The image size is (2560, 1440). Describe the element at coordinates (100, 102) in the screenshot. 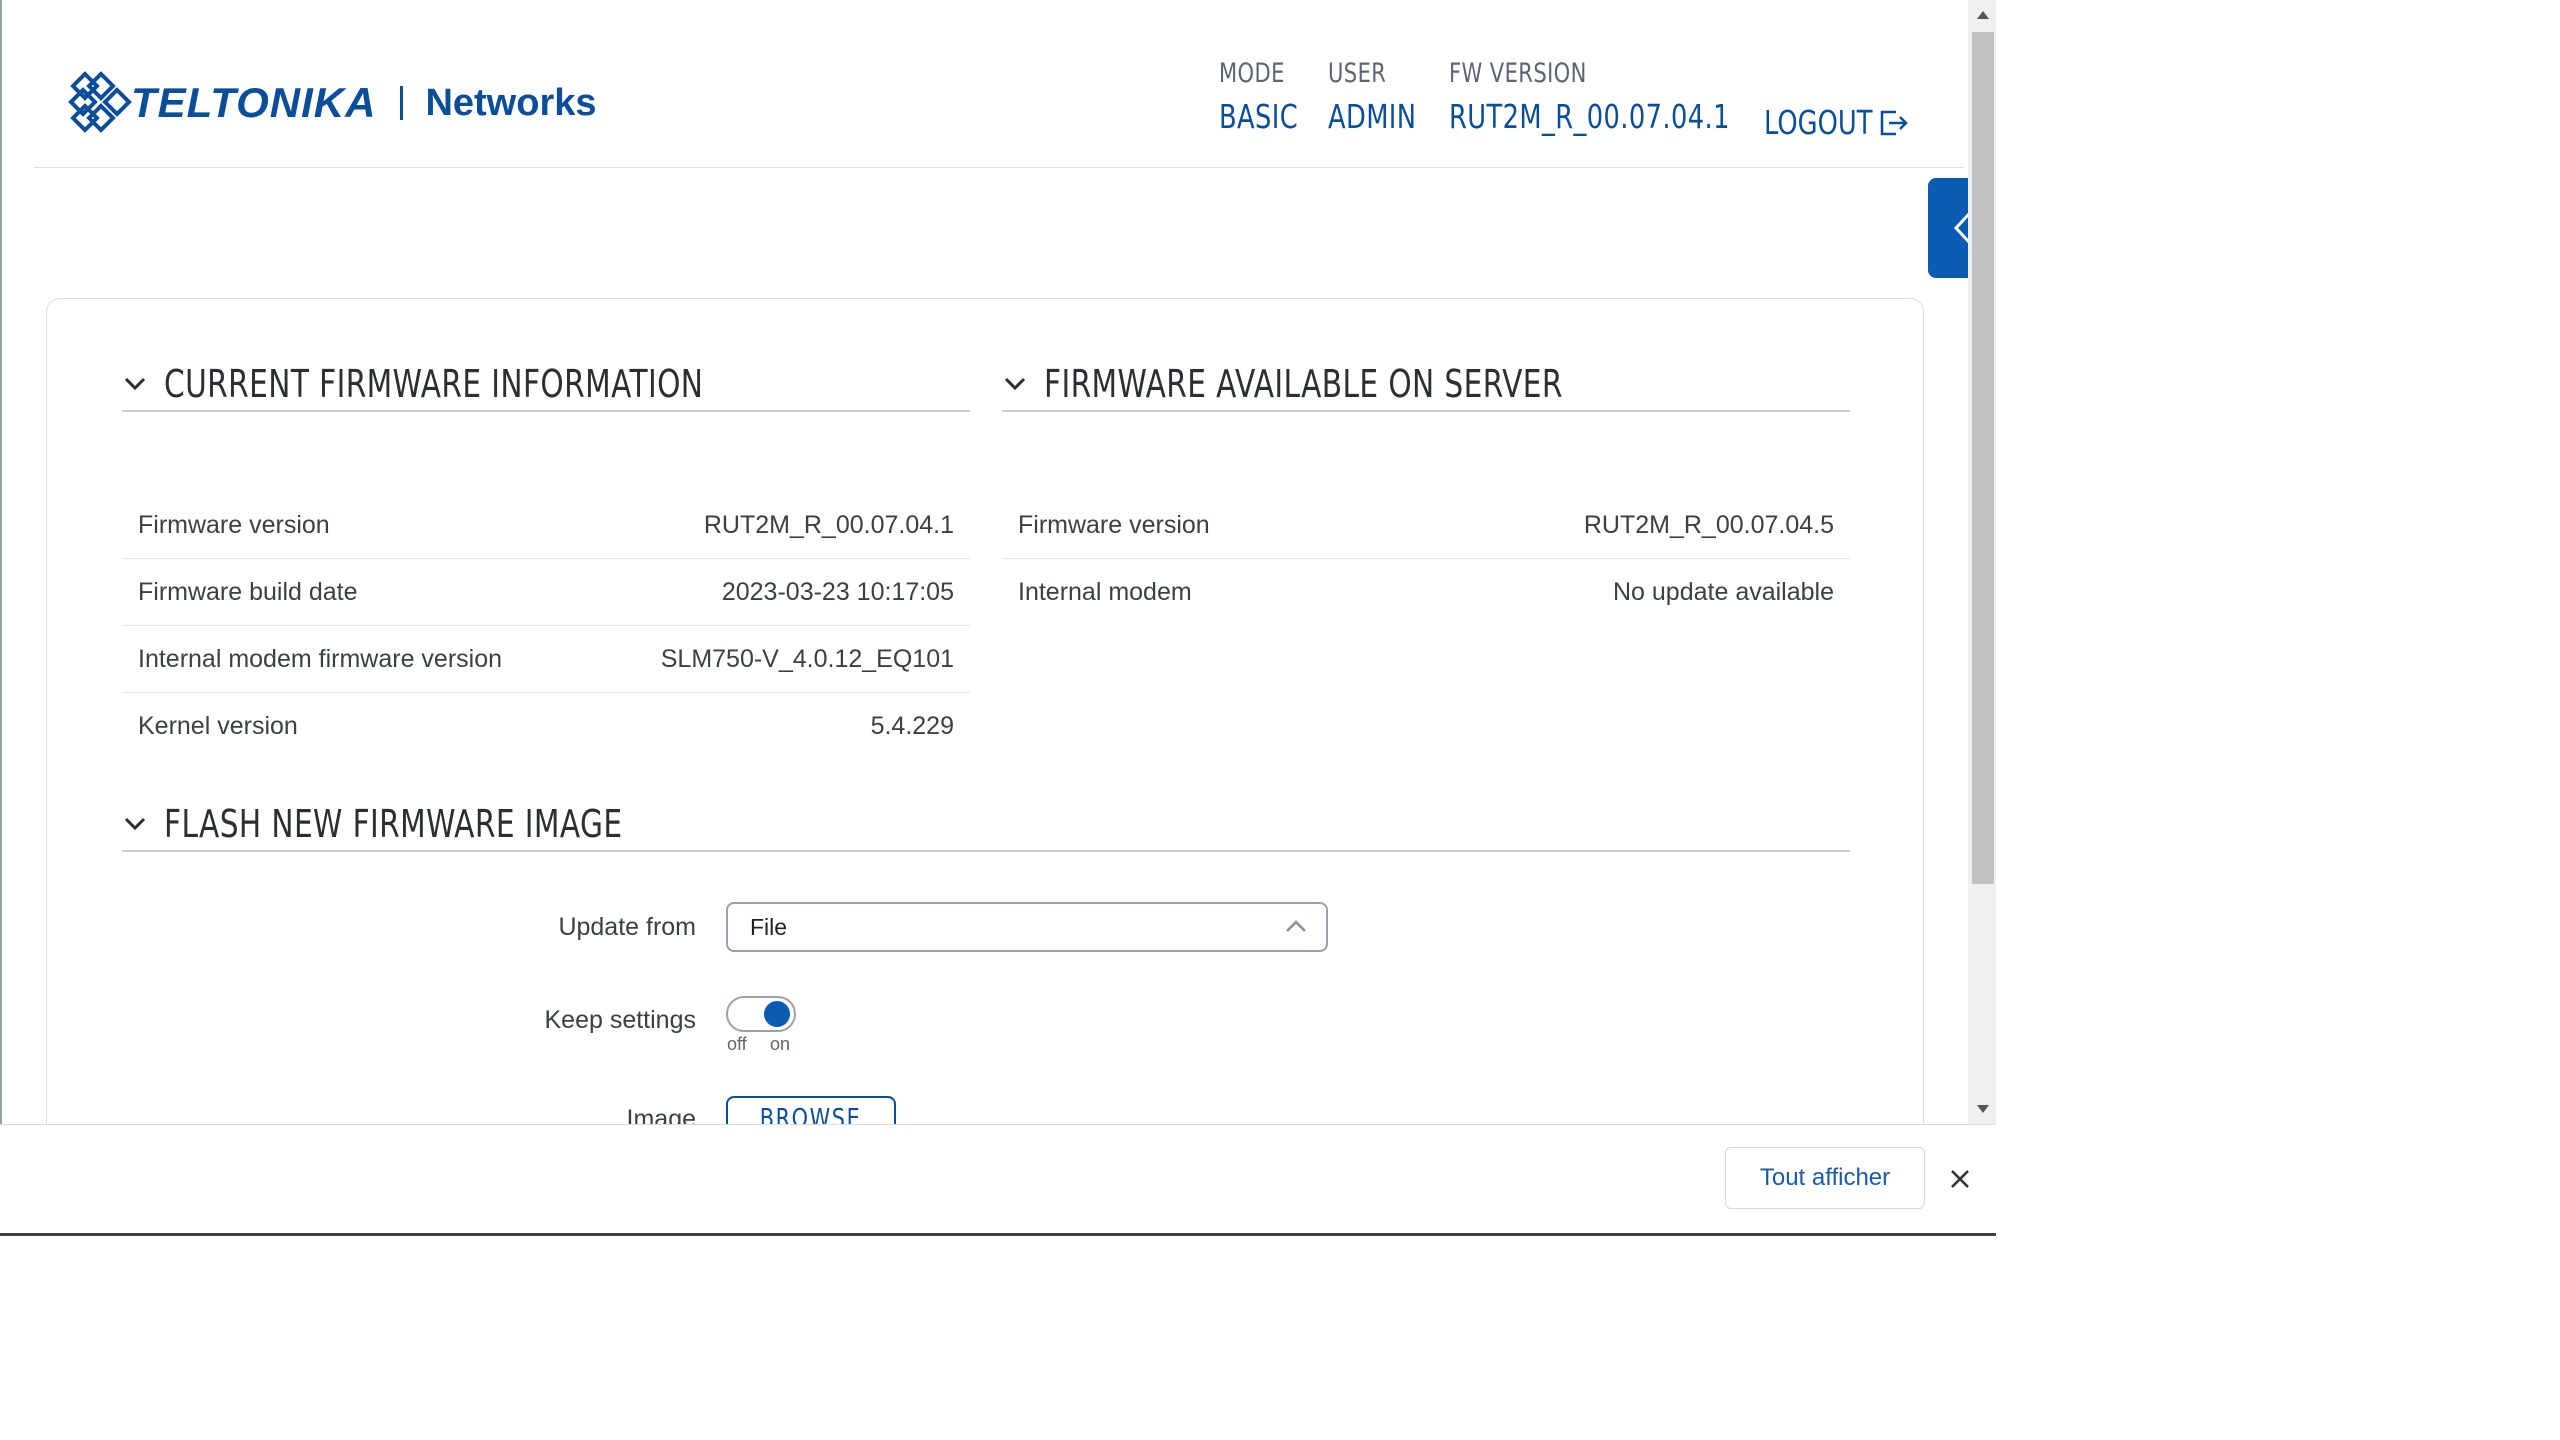

I see `teltonika-logo-icon` at that location.